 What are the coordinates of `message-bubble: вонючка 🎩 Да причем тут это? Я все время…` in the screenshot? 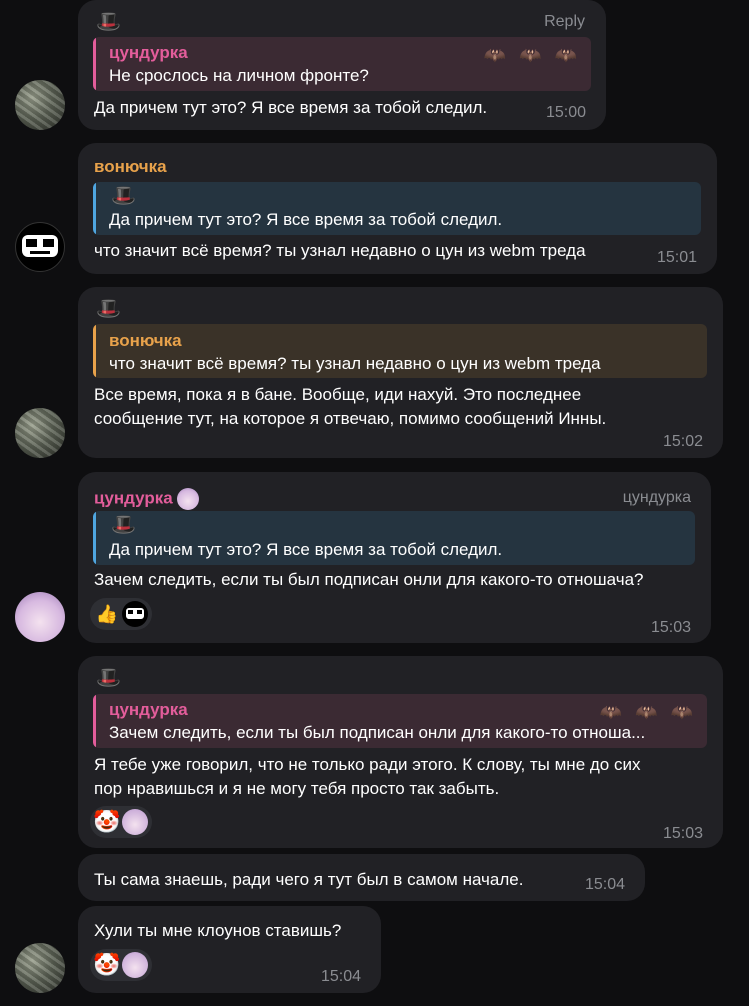 It's located at (397, 208).